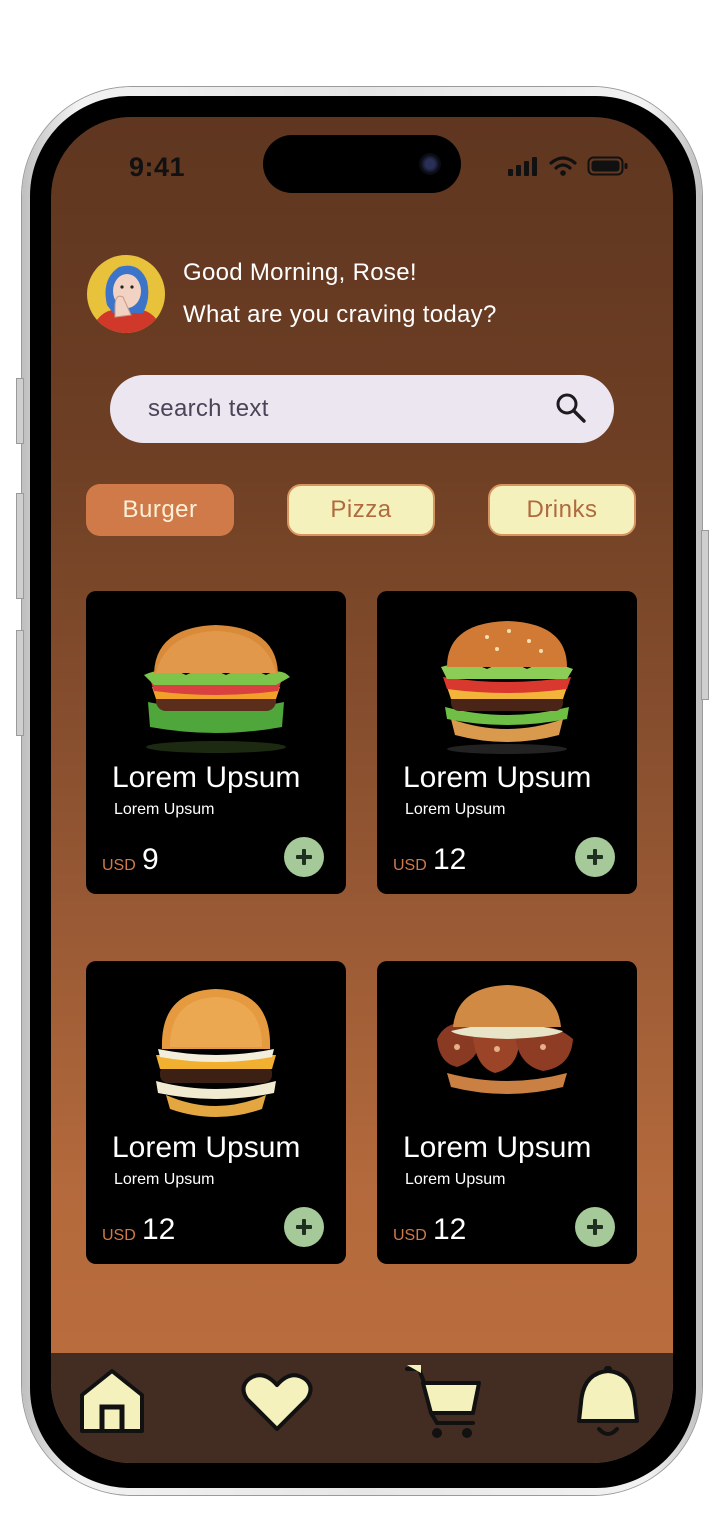 The image size is (726, 1532). Describe the element at coordinates (444, 1402) in the screenshot. I see `cart-icon` at that location.